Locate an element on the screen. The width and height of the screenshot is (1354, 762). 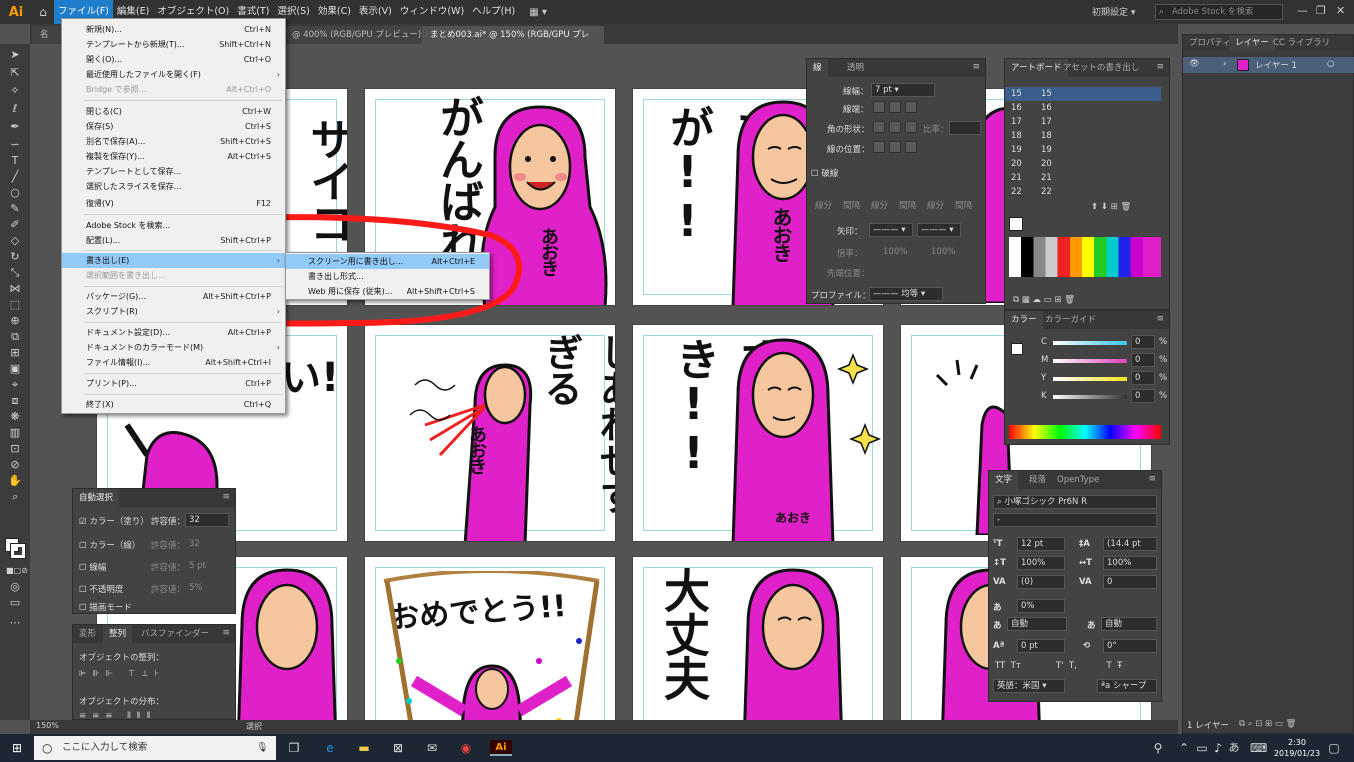
visibility-eye-icon: 👁 is located at coordinates (1194, 64).